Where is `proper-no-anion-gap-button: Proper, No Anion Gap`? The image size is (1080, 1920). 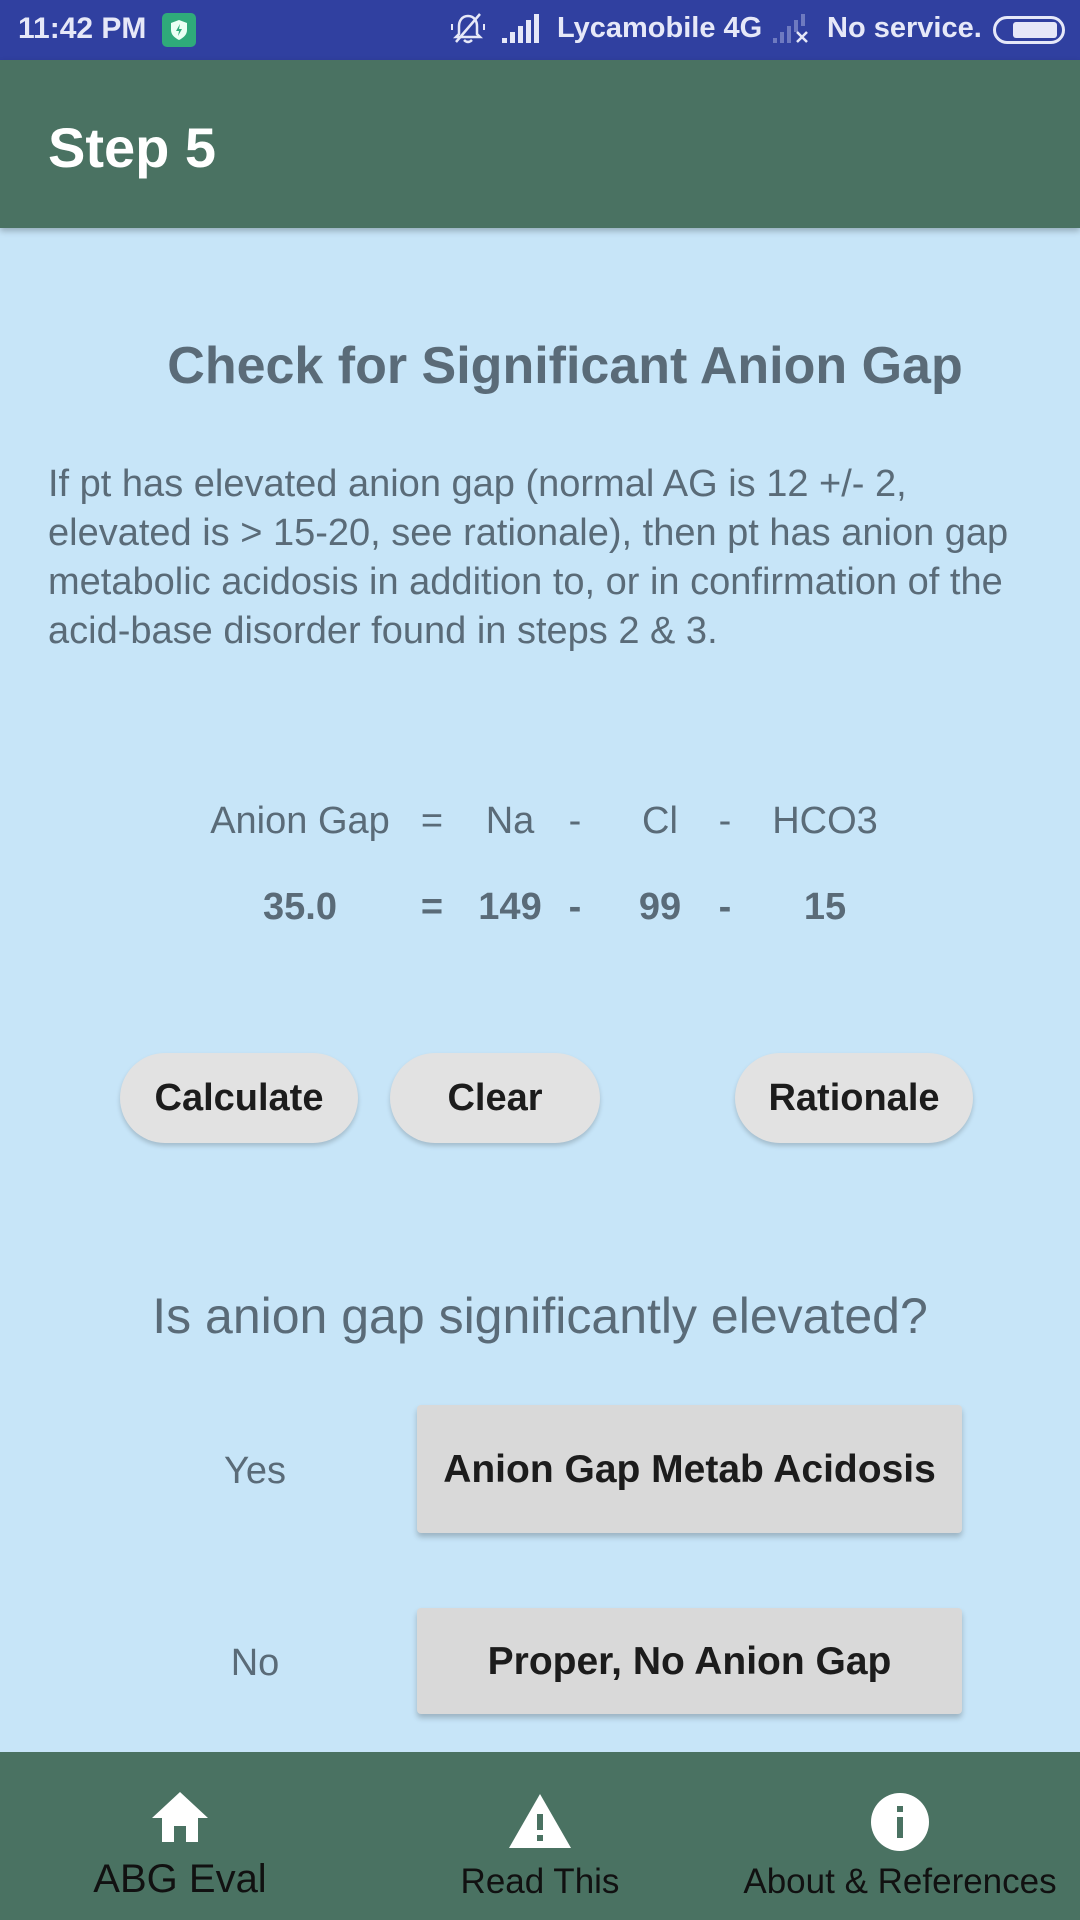 proper-no-anion-gap-button: Proper, No Anion Gap is located at coordinates (689, 1661).